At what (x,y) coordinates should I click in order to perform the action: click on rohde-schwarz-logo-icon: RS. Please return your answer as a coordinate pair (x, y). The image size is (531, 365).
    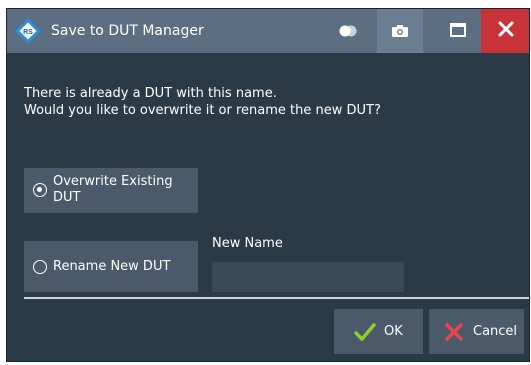
    Looking at the image, I should click on (28, 31).